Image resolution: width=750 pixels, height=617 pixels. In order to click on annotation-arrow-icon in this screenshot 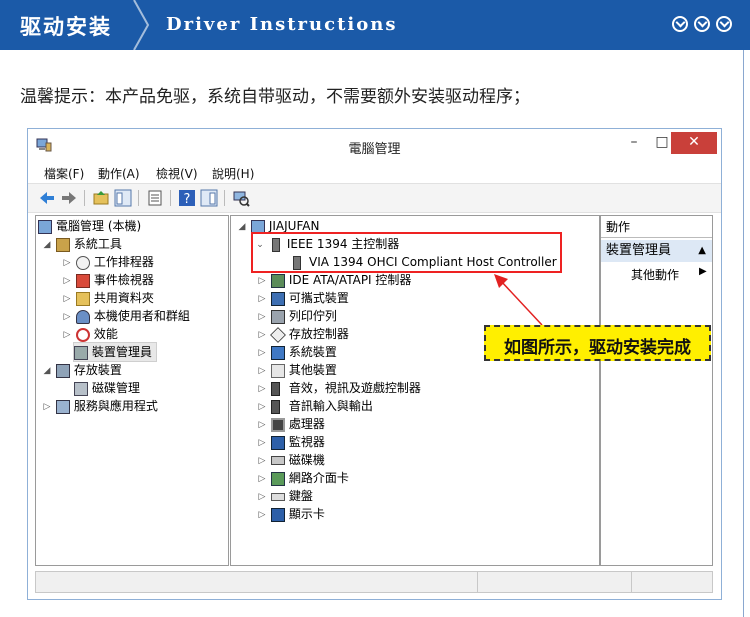, I will do `click(518, 300)`.